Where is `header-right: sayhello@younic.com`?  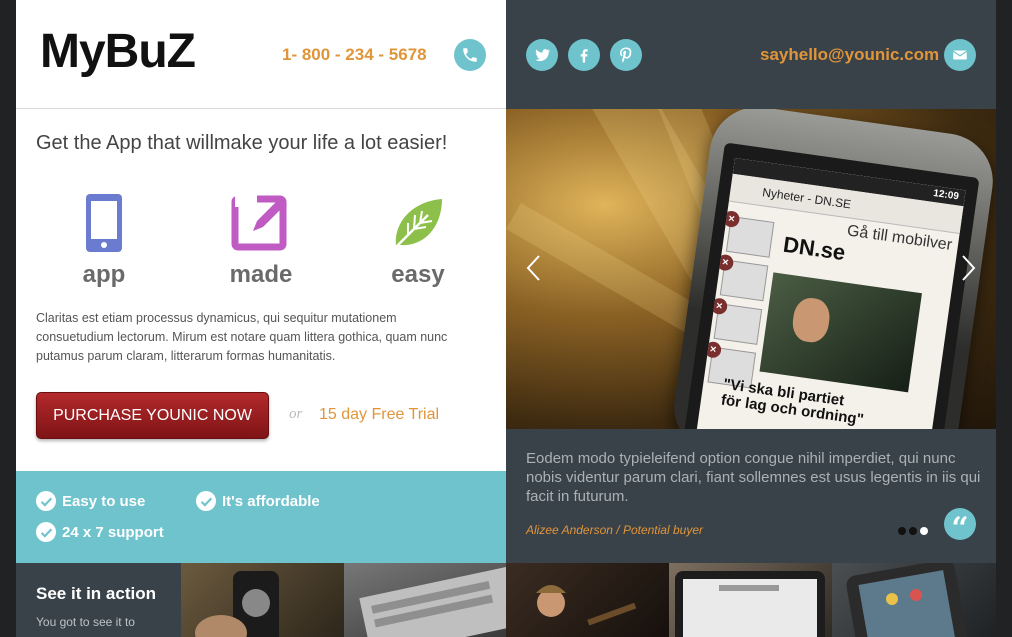
header-right: sayhello@younic.com is located at coordinates (751, 54).